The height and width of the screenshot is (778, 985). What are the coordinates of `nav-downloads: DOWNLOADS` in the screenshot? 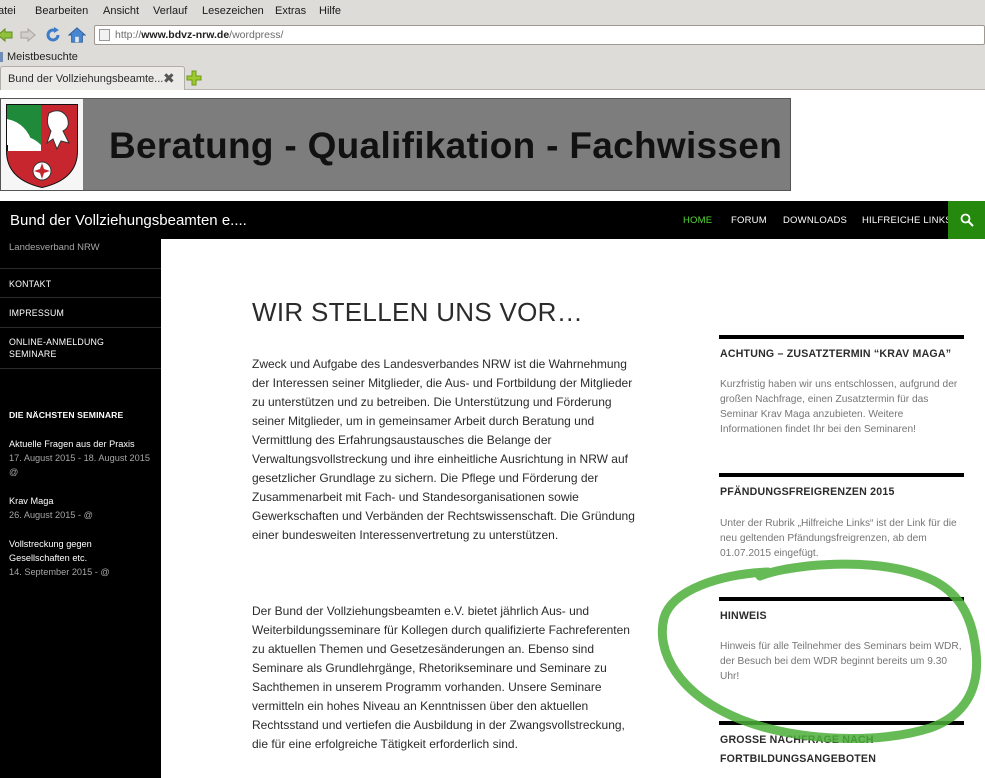 It's located at (815, 220).